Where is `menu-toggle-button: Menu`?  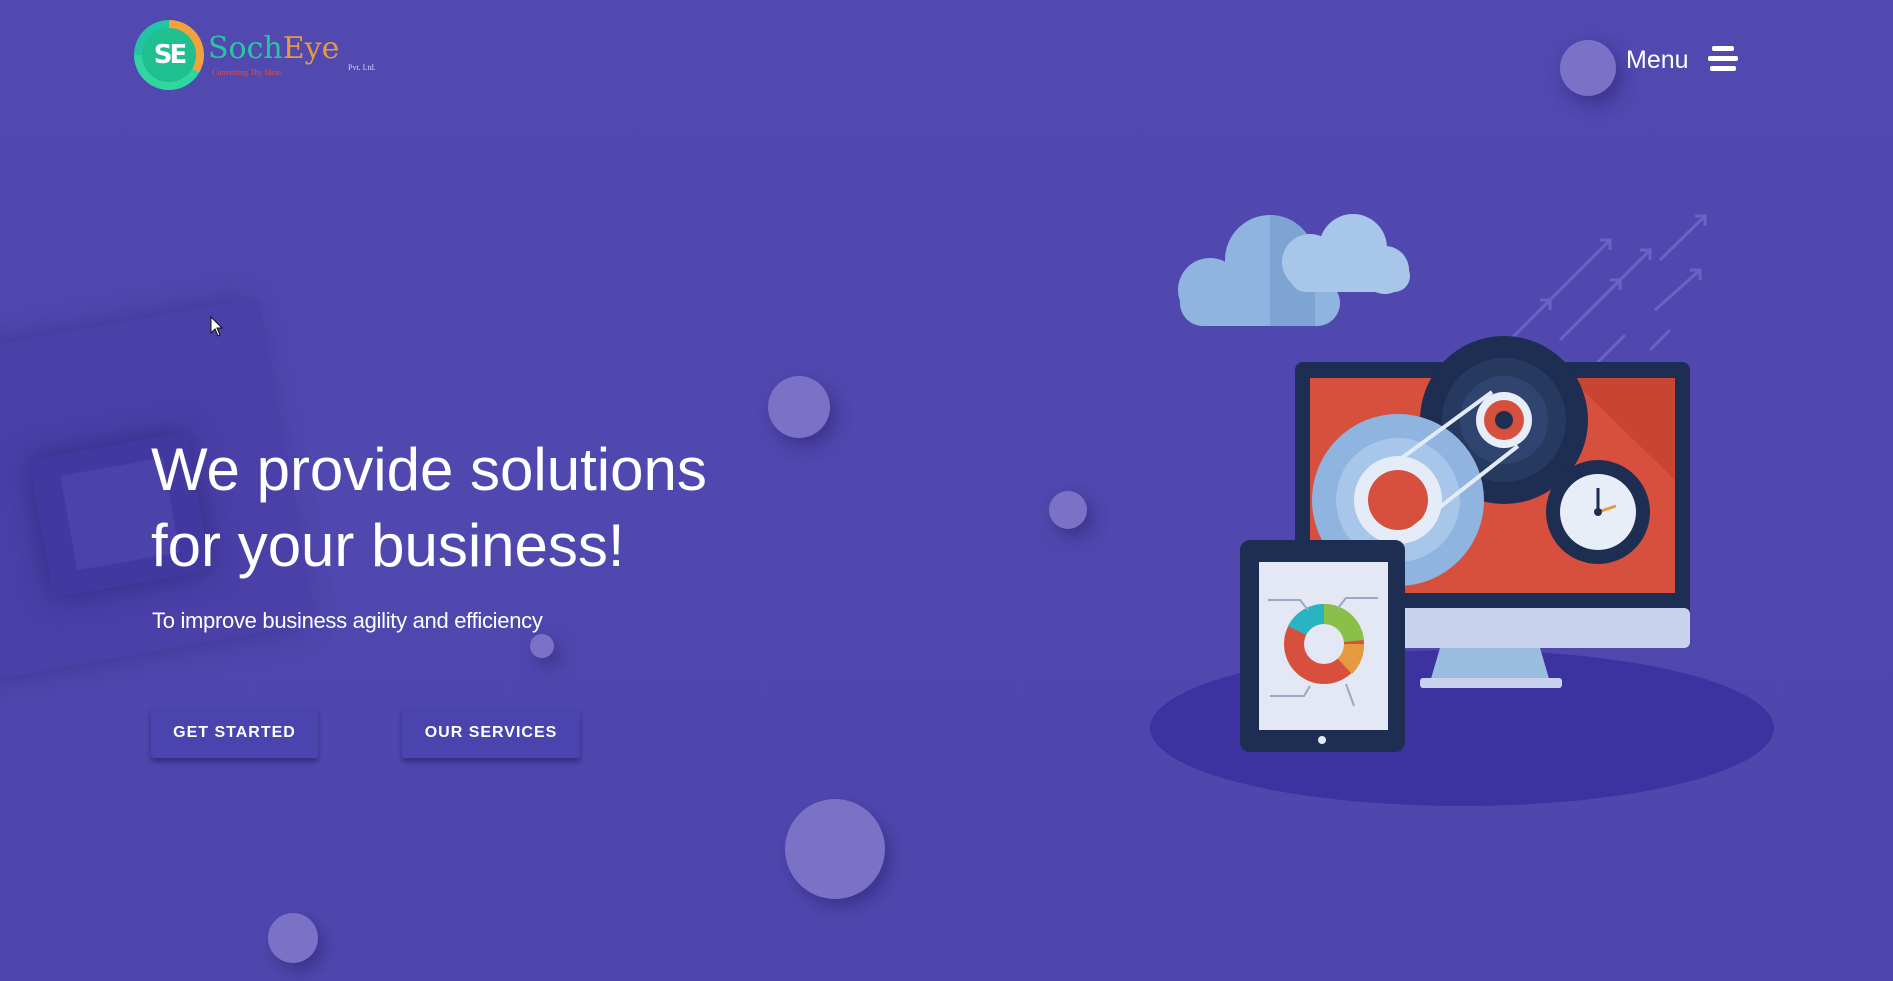
menu-toggle-button: Menu is located at coordinates (1650, 68).